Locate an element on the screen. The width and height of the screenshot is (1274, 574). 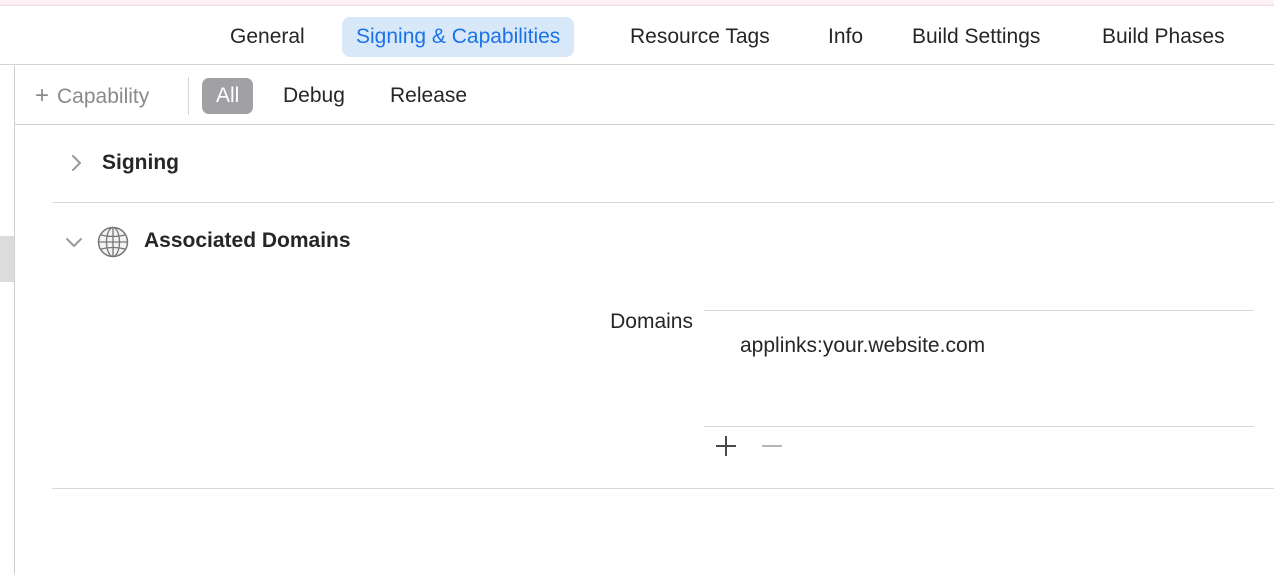
domains-label: Domains is located at coordinates (651, 321).